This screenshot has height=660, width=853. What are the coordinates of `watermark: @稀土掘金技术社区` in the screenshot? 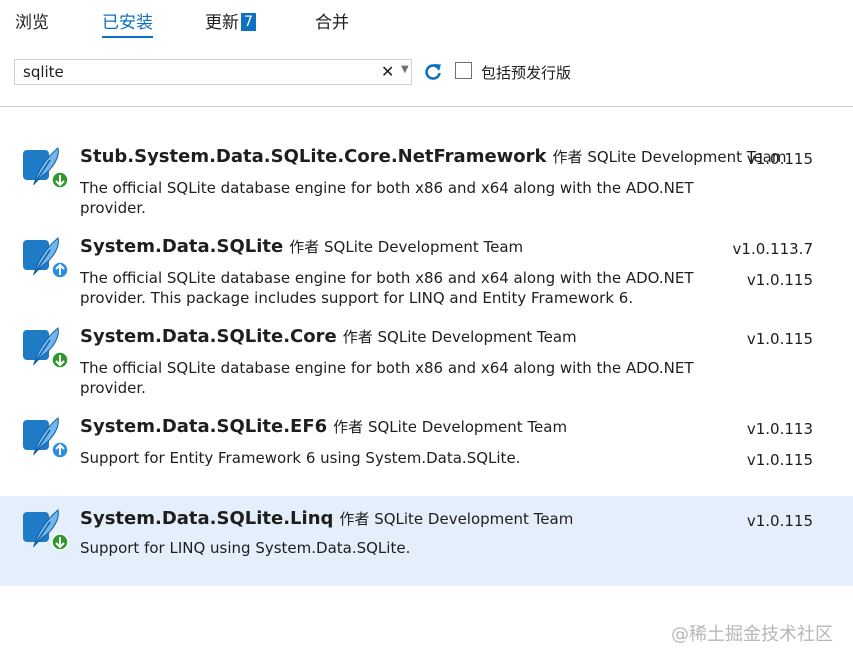 It's located at (752, 634).